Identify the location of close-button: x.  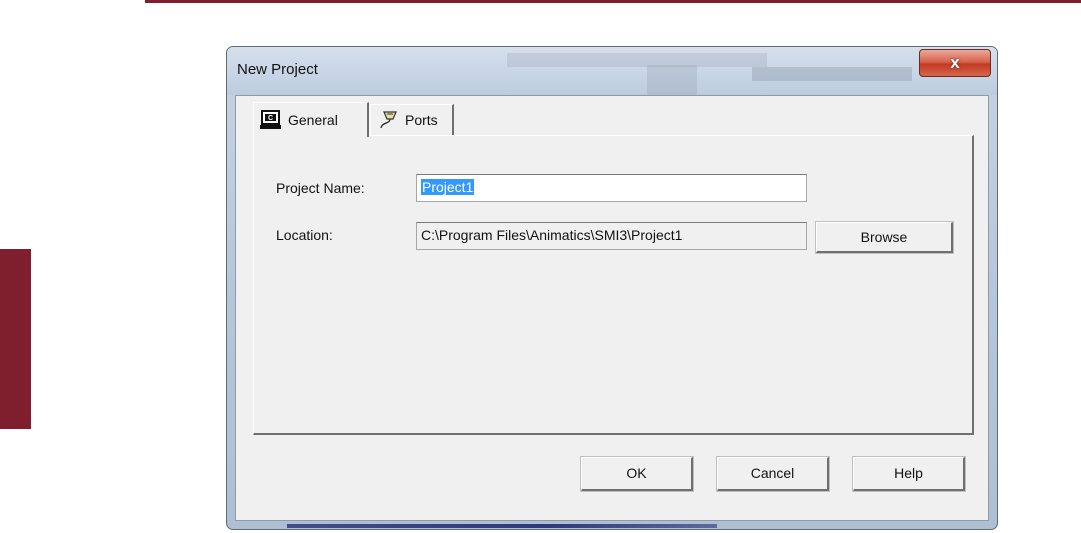
(955, 63).